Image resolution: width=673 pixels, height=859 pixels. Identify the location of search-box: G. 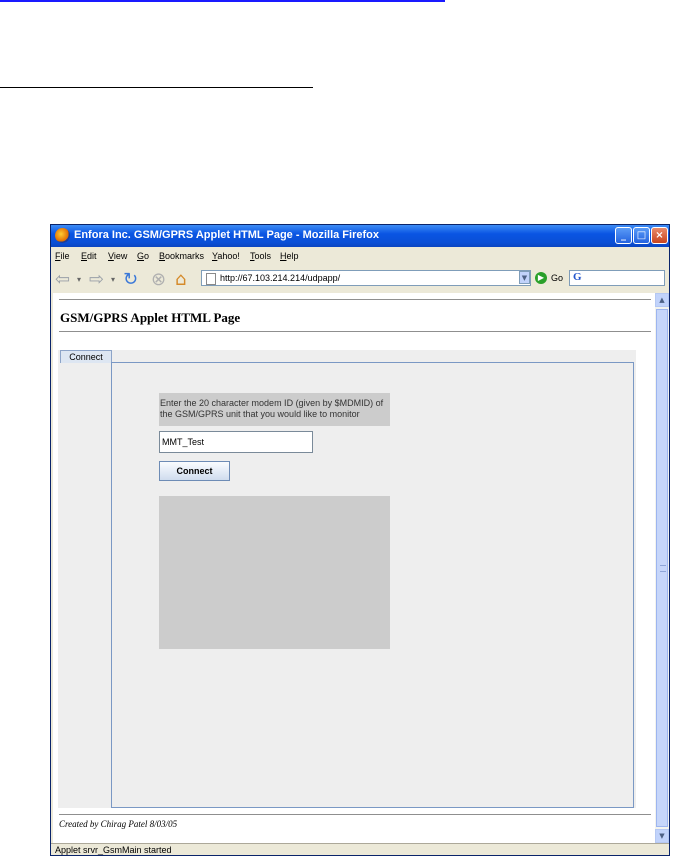
(617, 278).